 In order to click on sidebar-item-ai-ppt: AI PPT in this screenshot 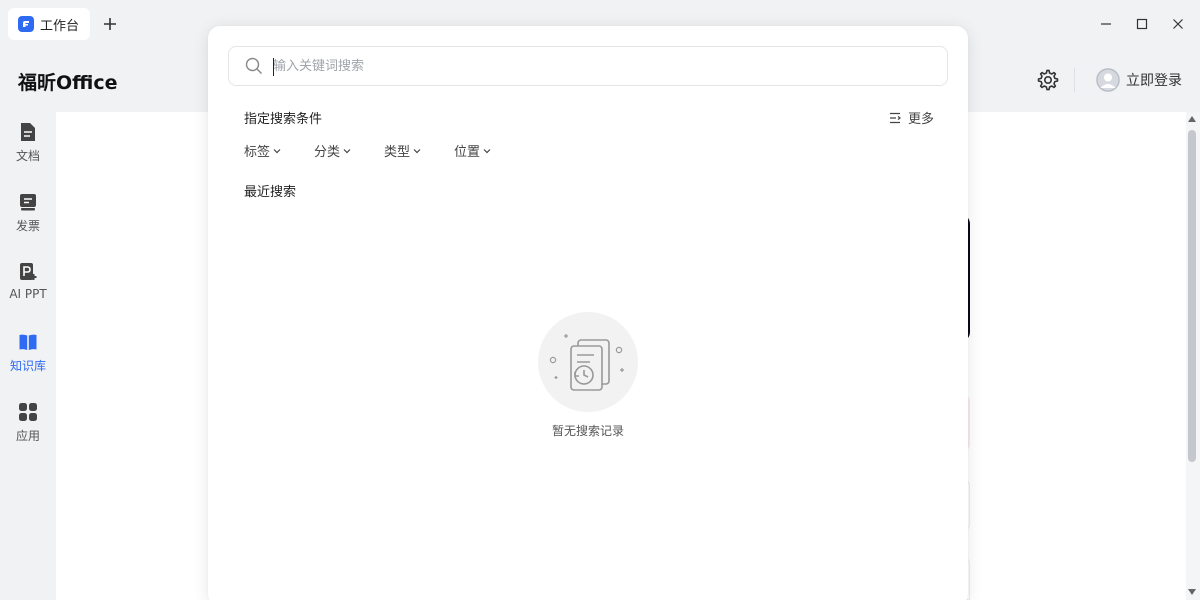, I will do `click(28, 290)`.